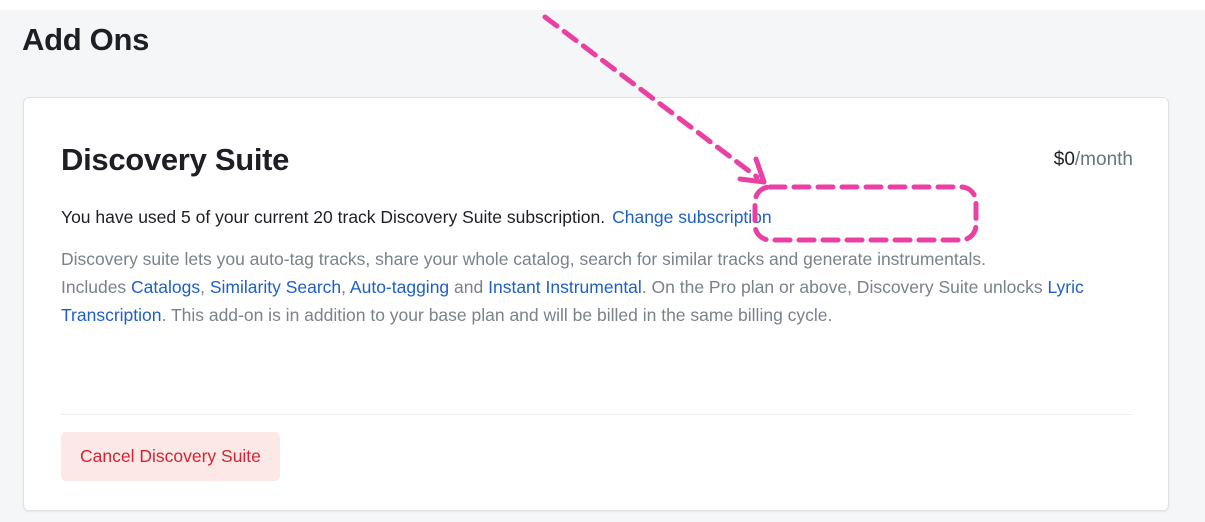 This screenshot has width=1205, height=522. Describe the element at coordinates (170, 456) in the screenshot. I see `cancel-discovery-suite-button: Cancel Discovery Suite` at that location.